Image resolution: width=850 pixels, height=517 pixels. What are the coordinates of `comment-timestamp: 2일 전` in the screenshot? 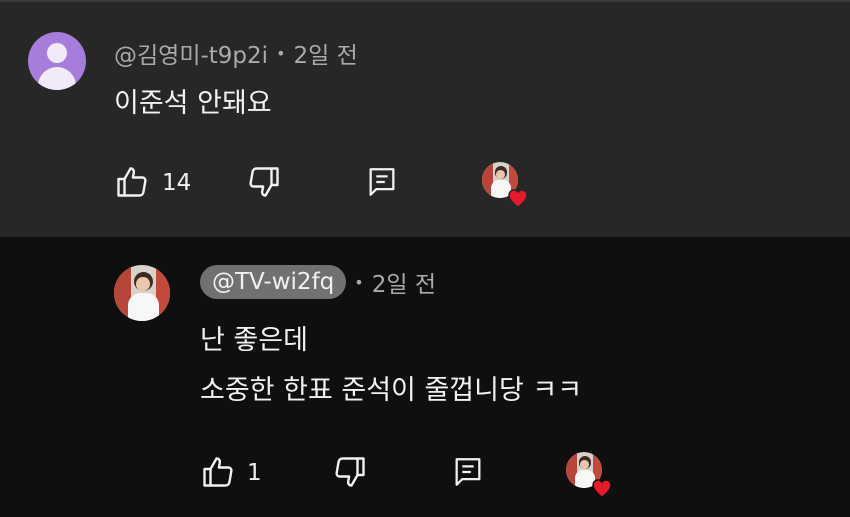 It's located at (326, 53).